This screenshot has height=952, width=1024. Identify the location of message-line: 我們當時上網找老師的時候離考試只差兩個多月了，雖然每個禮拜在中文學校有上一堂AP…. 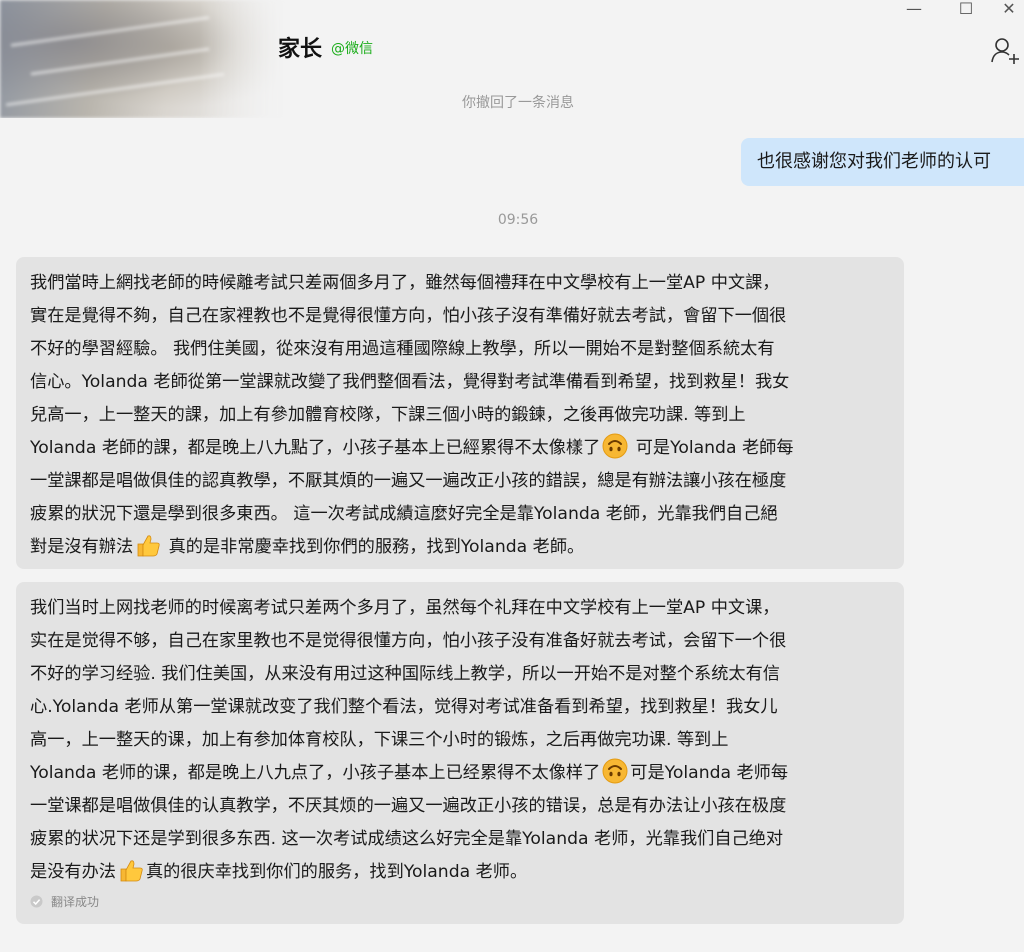
(405, 283).